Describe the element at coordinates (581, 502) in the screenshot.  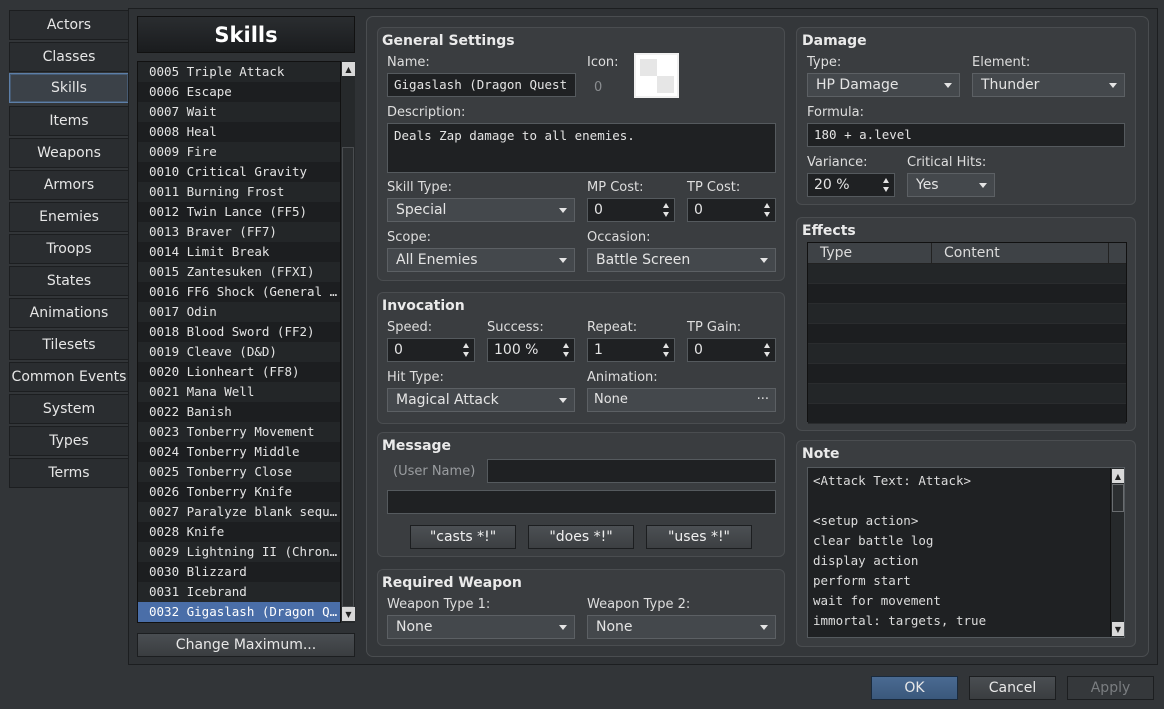
I see `message-line2-field` at that location.